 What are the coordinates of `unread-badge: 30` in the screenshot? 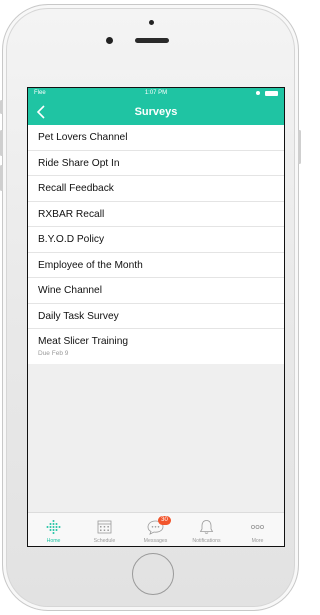 It's located at (164, 520).